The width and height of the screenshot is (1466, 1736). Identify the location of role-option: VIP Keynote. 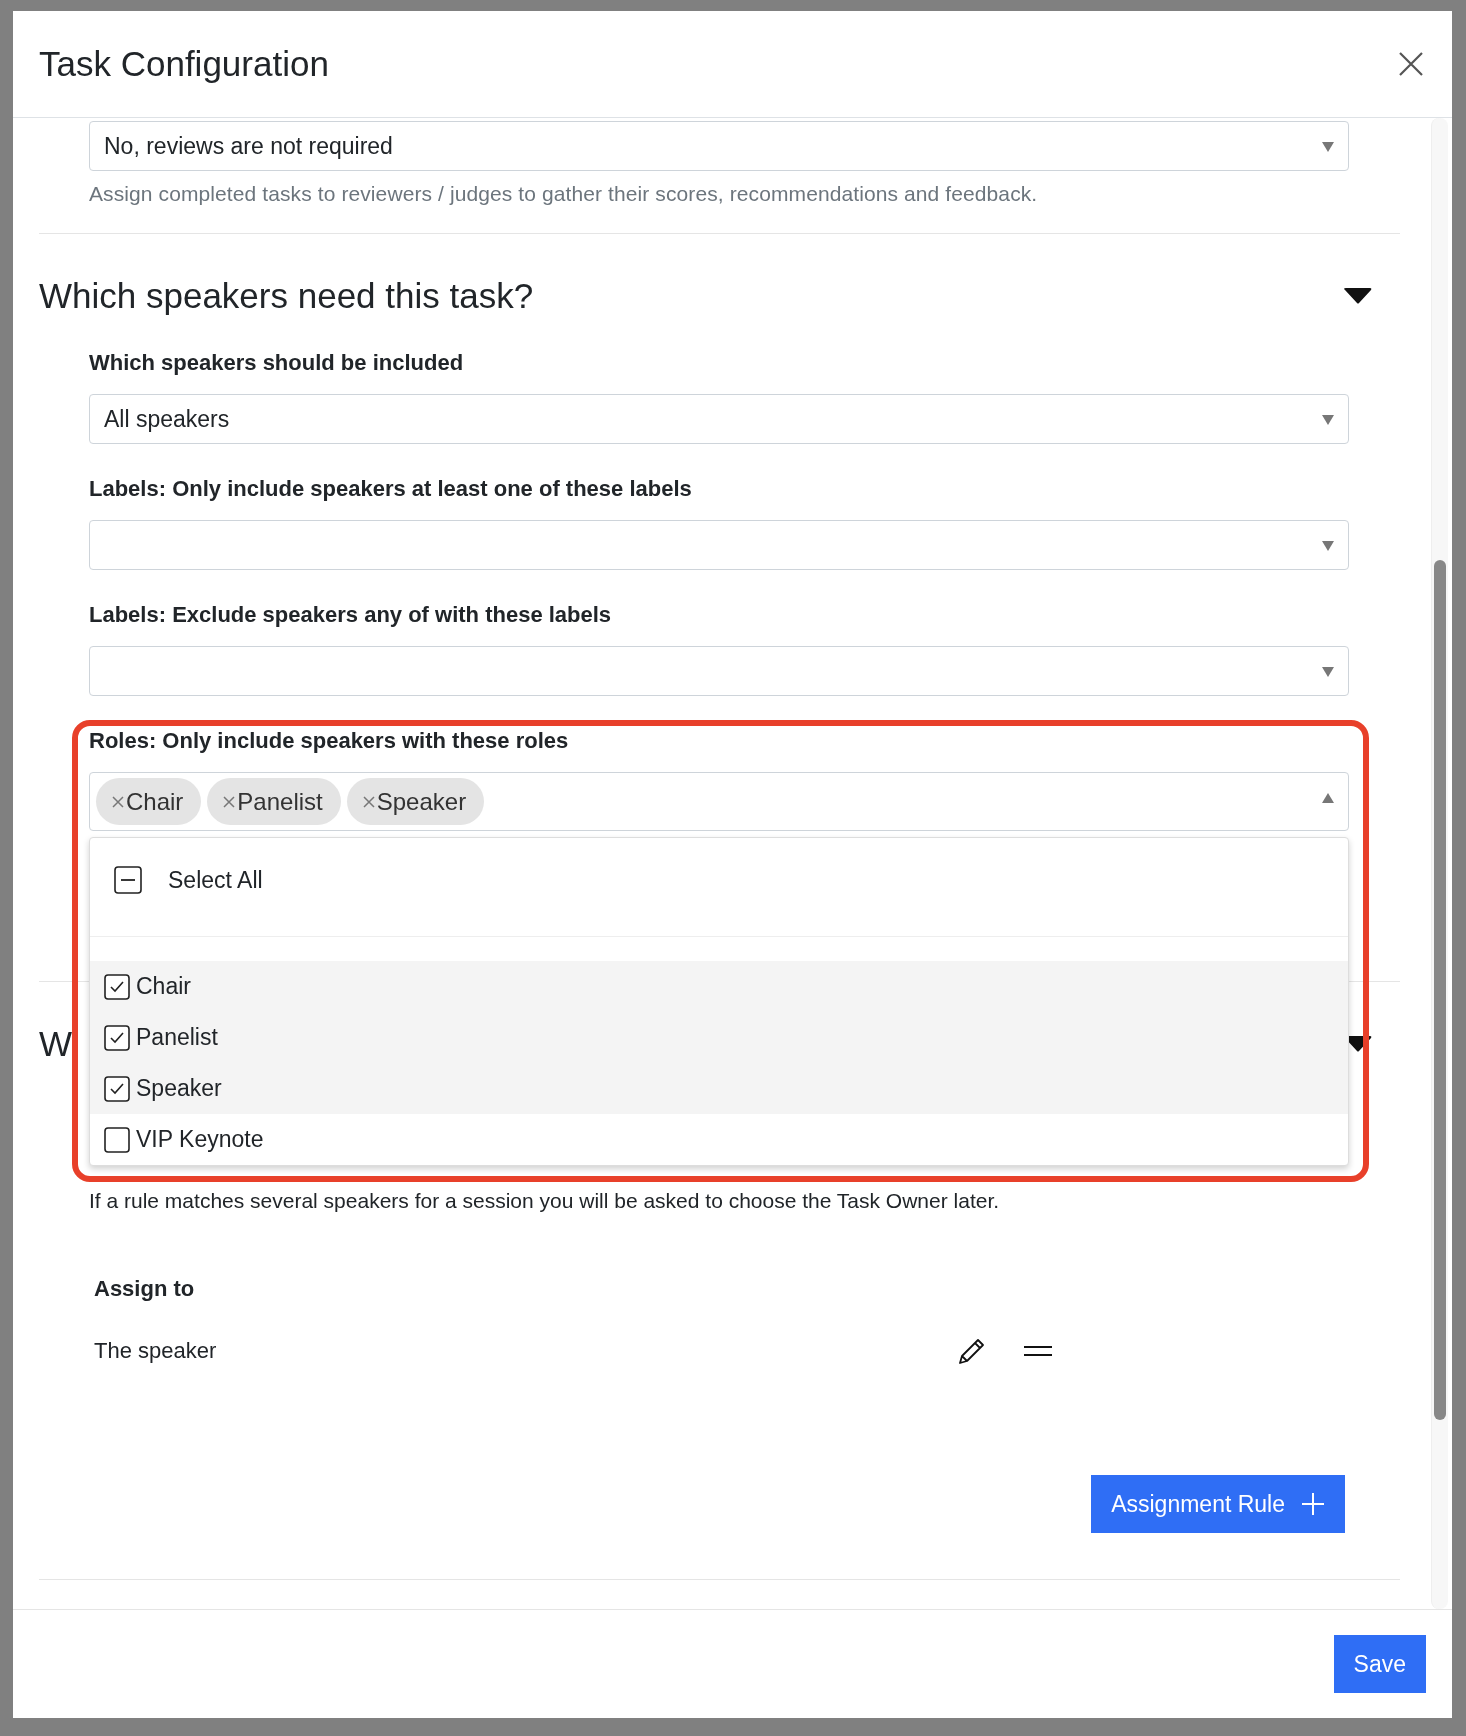
(719, 1139).